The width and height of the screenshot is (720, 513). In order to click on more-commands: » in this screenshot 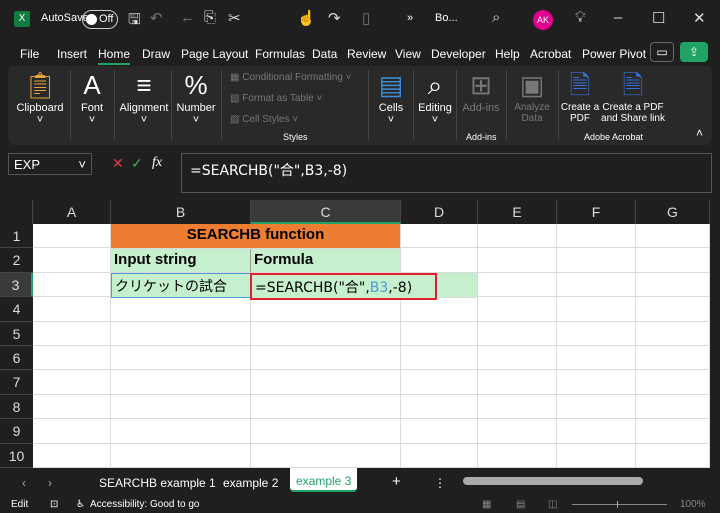, I will do `click(410, 18)`.